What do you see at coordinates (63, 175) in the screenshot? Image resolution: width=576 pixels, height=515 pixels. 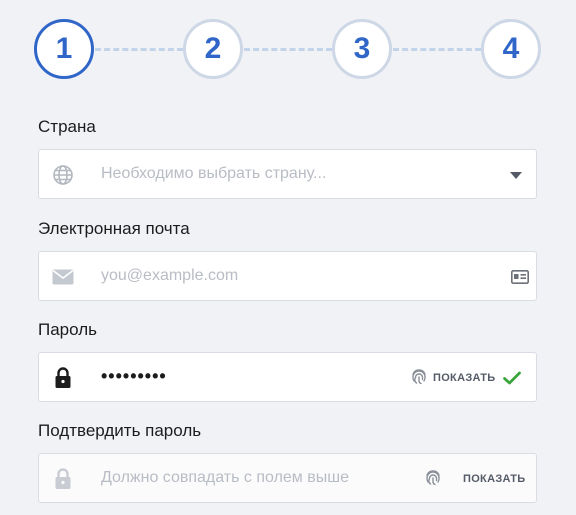 I see `globe-icon` at bounding box center [63, 175].